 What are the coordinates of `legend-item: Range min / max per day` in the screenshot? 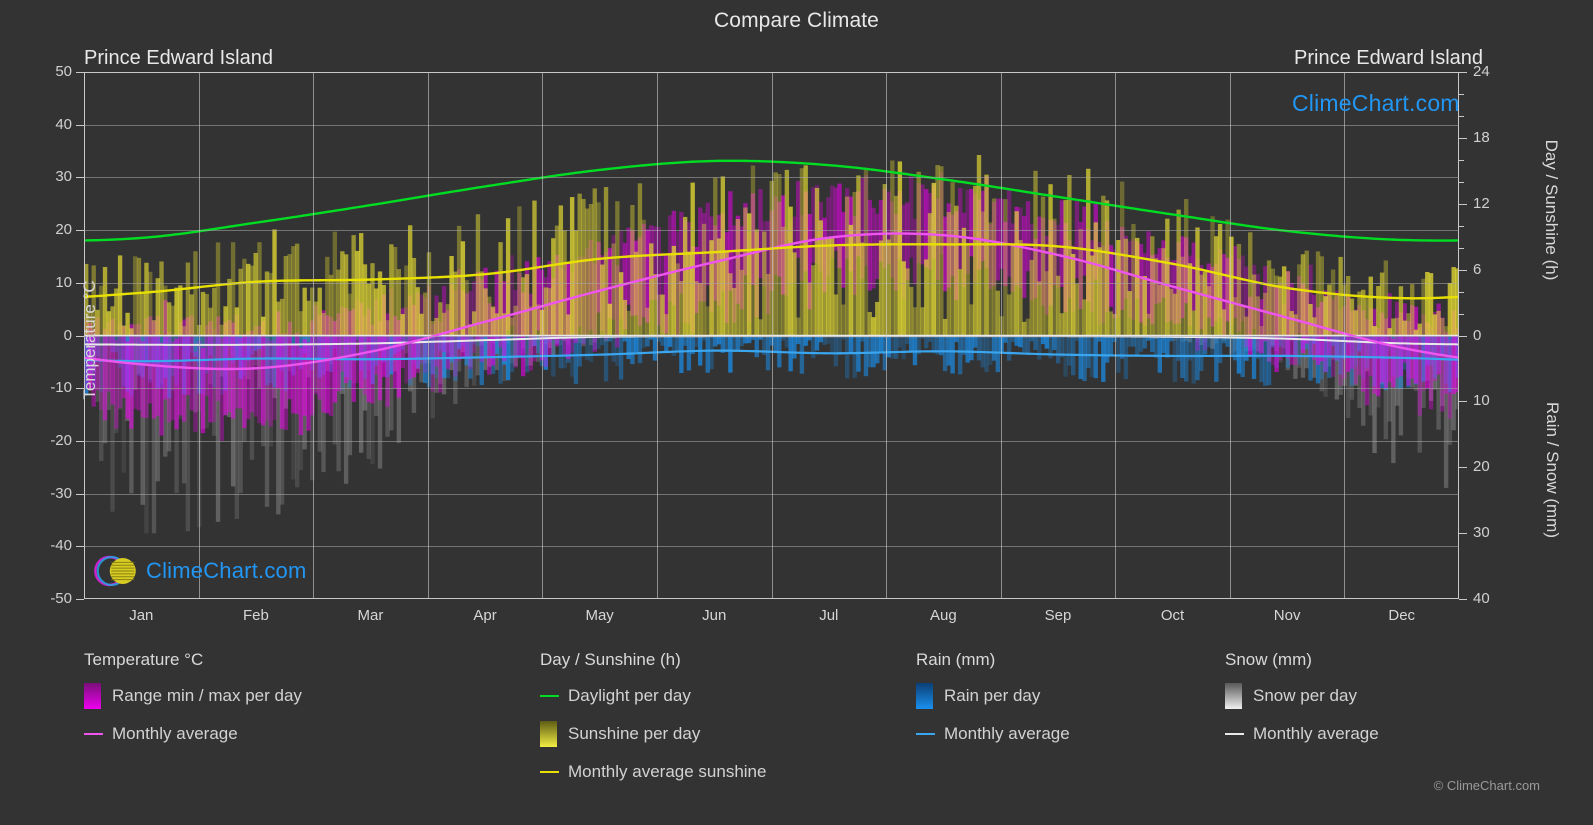 It's located at (193, 696).